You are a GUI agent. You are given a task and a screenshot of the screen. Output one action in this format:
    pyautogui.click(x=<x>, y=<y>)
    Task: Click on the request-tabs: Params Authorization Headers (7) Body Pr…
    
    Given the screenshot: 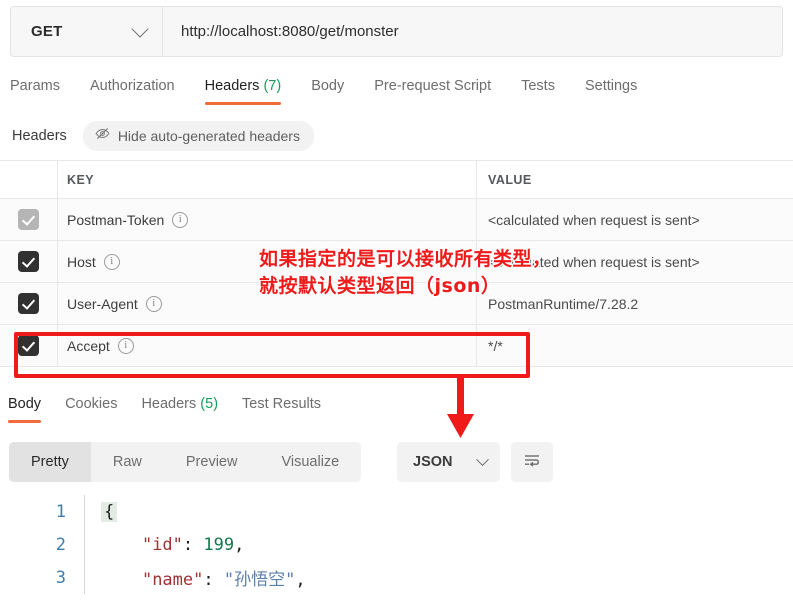 What is the action you would take?
    pyautogui.click(x=338, y=94)
    